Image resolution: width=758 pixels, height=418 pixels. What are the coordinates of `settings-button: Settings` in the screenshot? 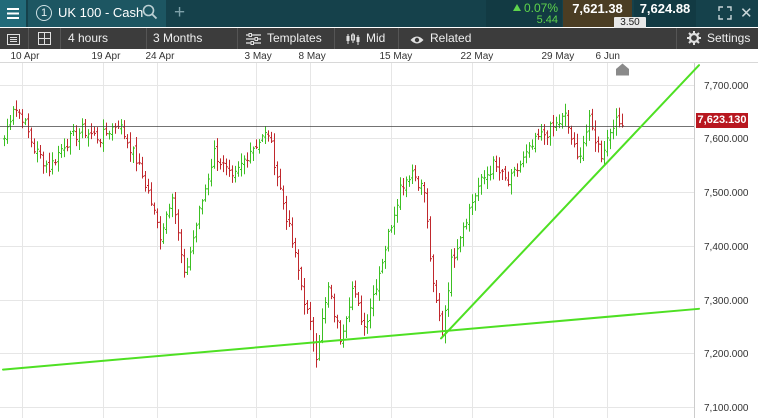 It's located at (718, 38).